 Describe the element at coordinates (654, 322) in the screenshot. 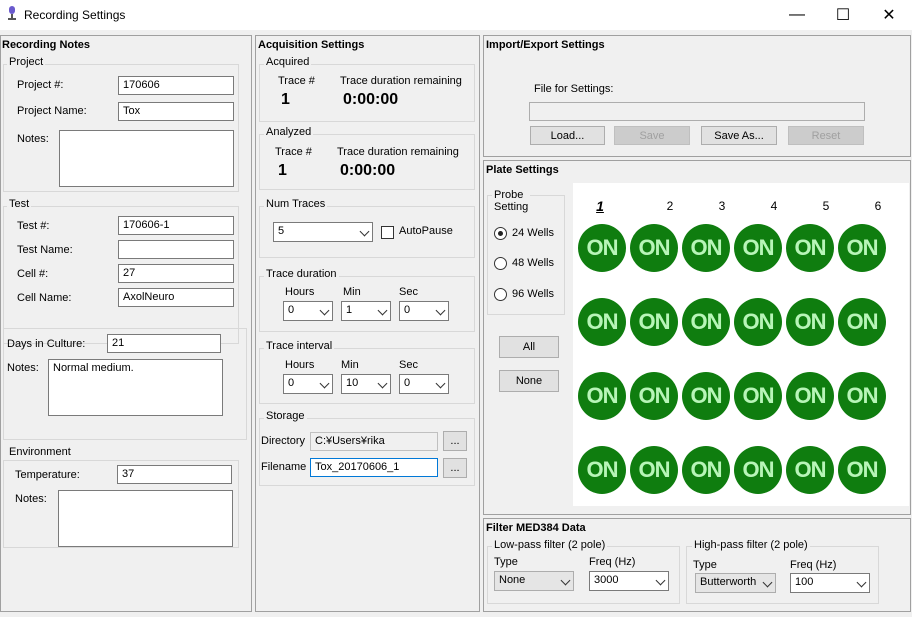

I see `well-b2: ON` at that location.